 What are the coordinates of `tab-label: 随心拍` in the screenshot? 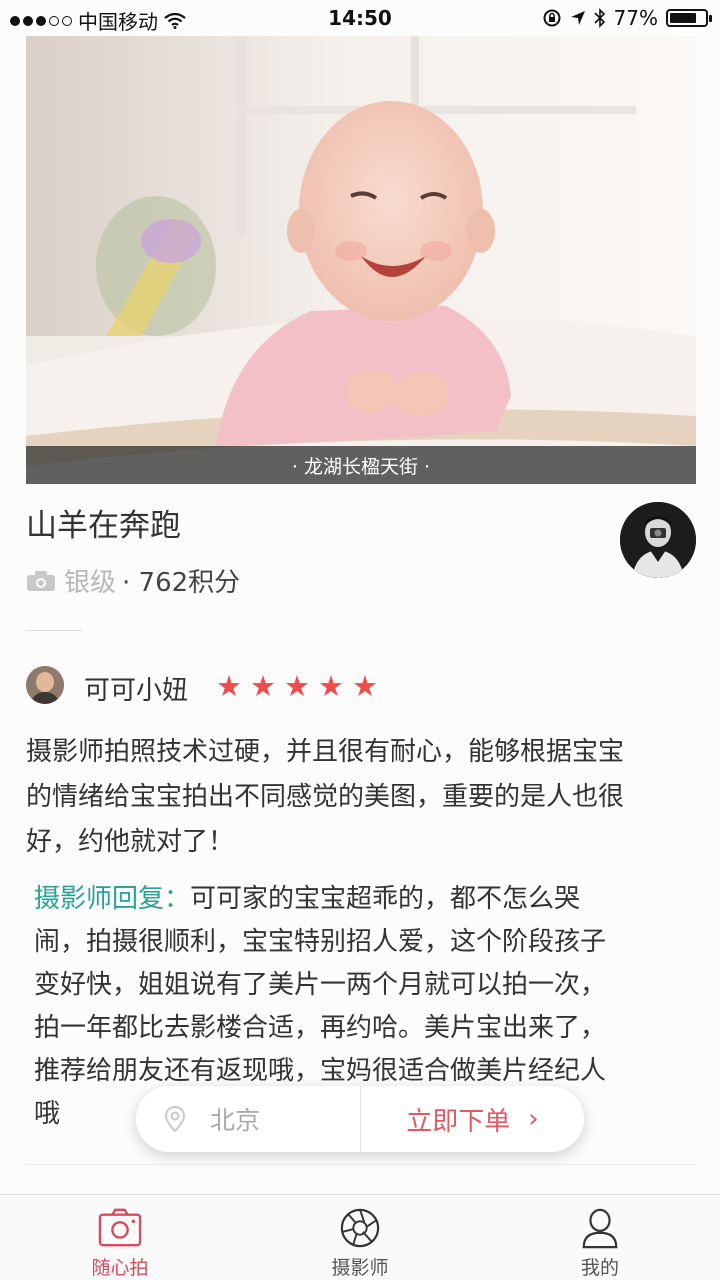 It's located at (120, 1268).